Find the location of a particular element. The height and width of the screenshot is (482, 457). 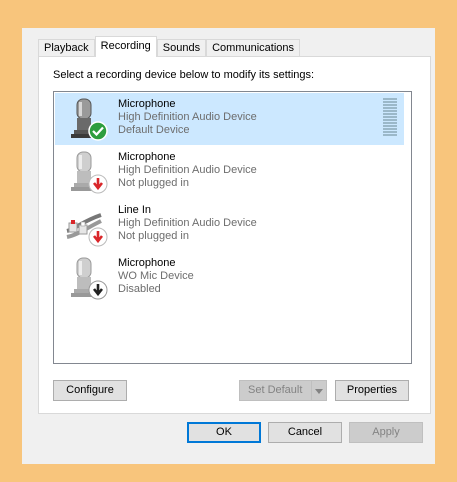

device-status: Disabled is located at coordinates (139, 289).